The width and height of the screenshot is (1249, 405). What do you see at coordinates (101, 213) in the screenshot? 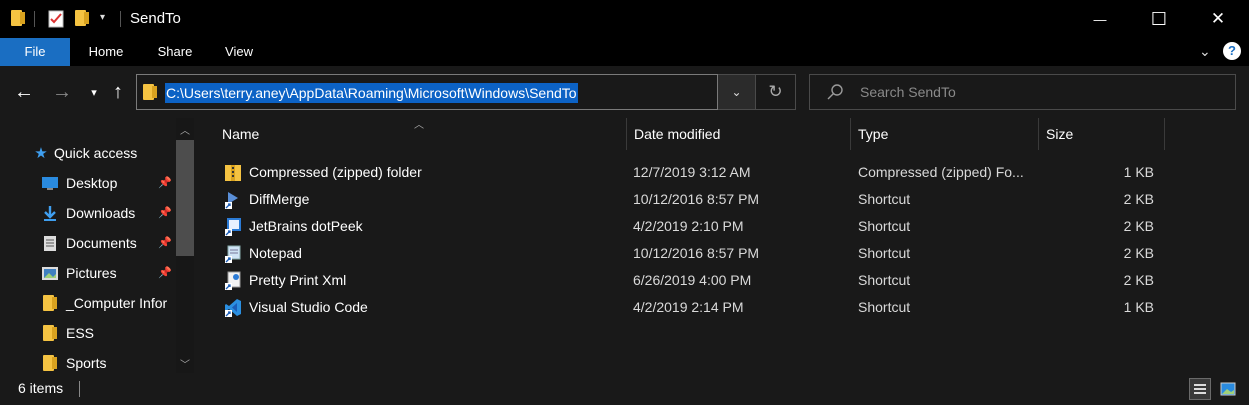
I see `nav-item-label: Downloads` at bounding box center [101, 213].